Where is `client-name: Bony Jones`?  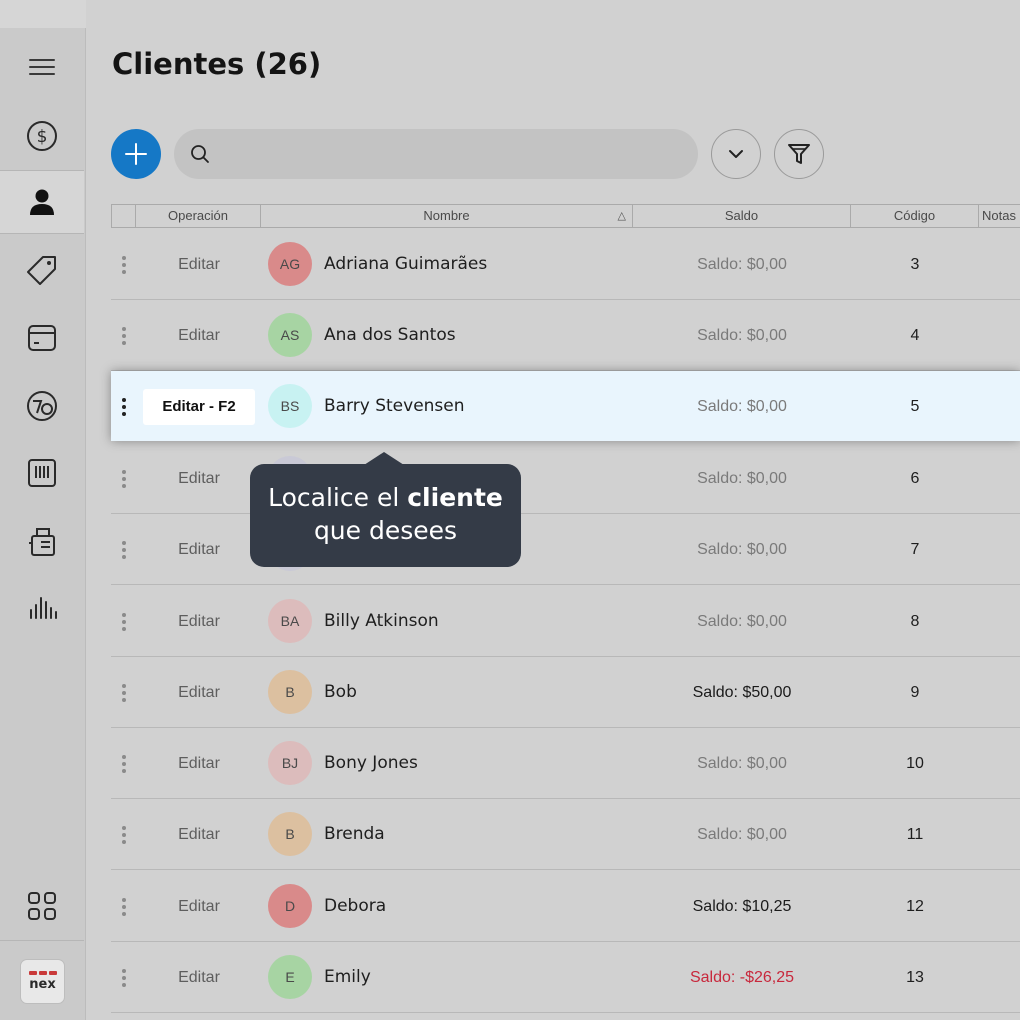
client-name: Bony Jones is located at coordinates (371, 763).